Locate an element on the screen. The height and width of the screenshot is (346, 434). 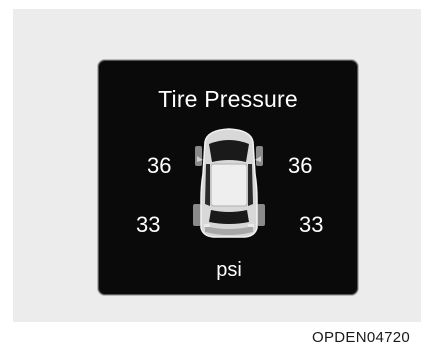
windshield is located at coordinates (229, 151).